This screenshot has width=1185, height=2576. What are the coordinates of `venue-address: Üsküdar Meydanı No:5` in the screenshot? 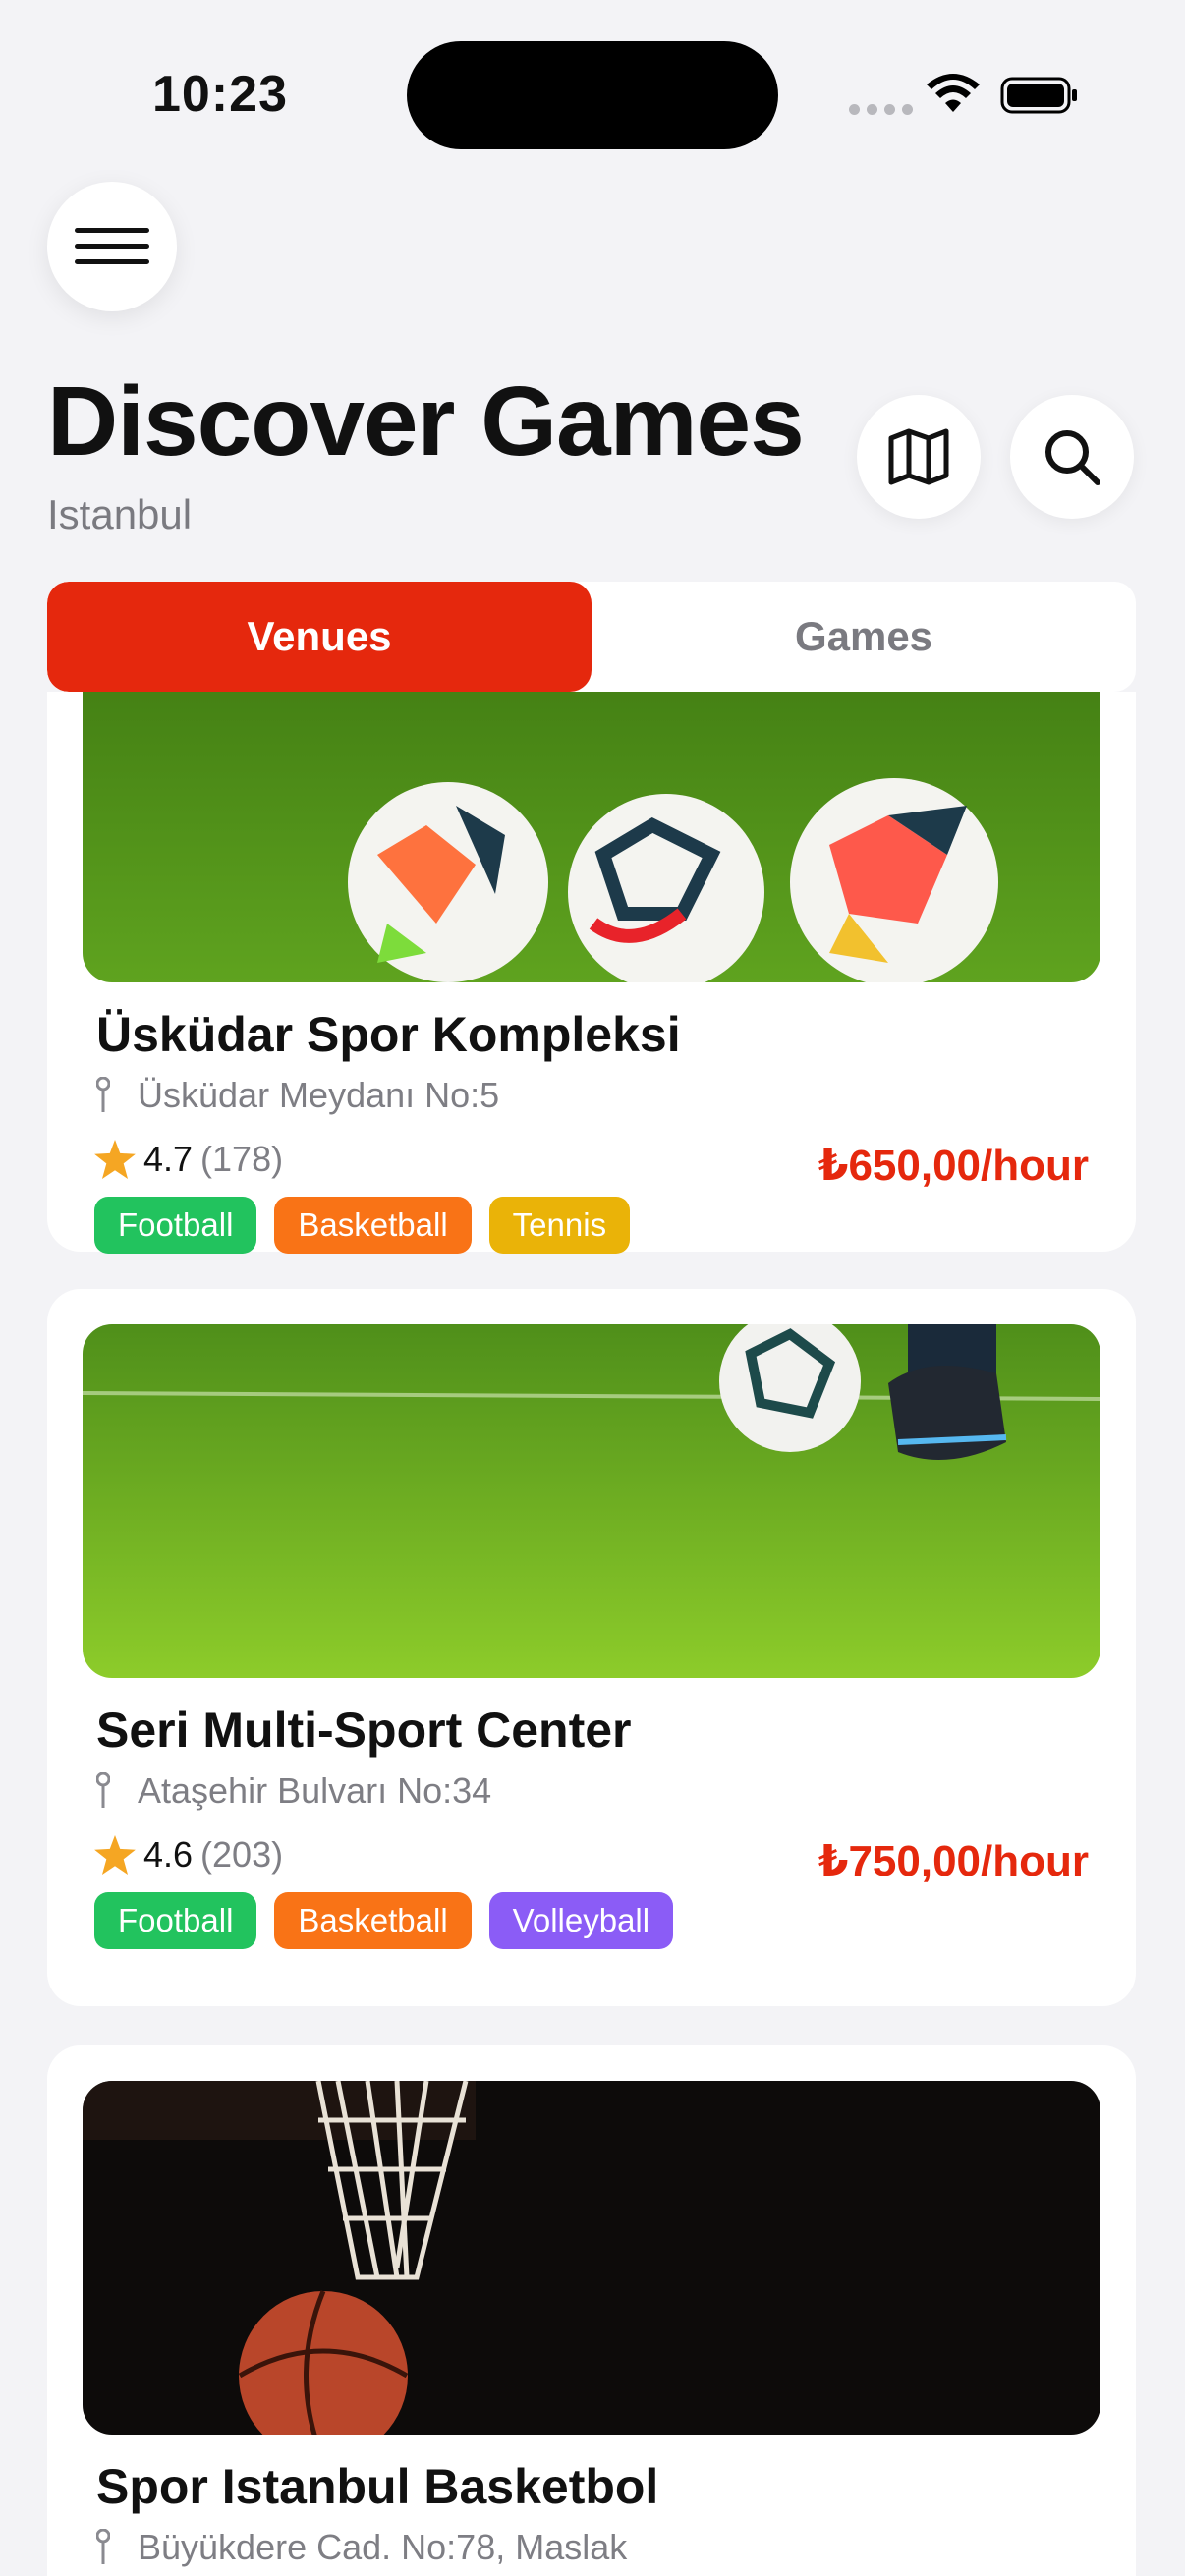 It's located at (297, 1095).